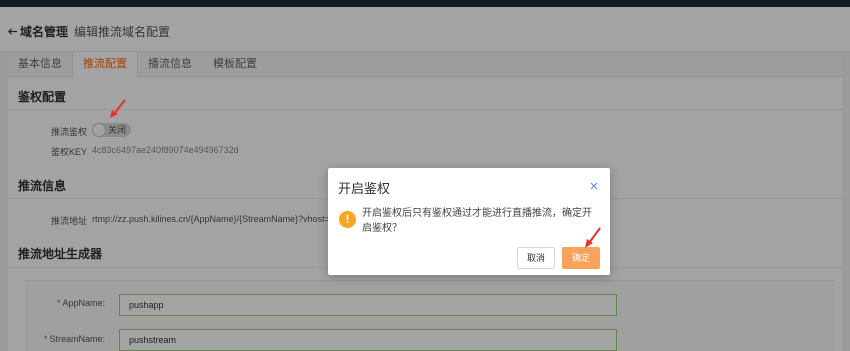 This screenshot has height=351, width=850. Describe the element at coordinates (477, 221) in the screenshot. I see `dialog-message: 开启鉴权后只有鉴权通过才能进行直播推流，确定开启鉴权？` at that location.